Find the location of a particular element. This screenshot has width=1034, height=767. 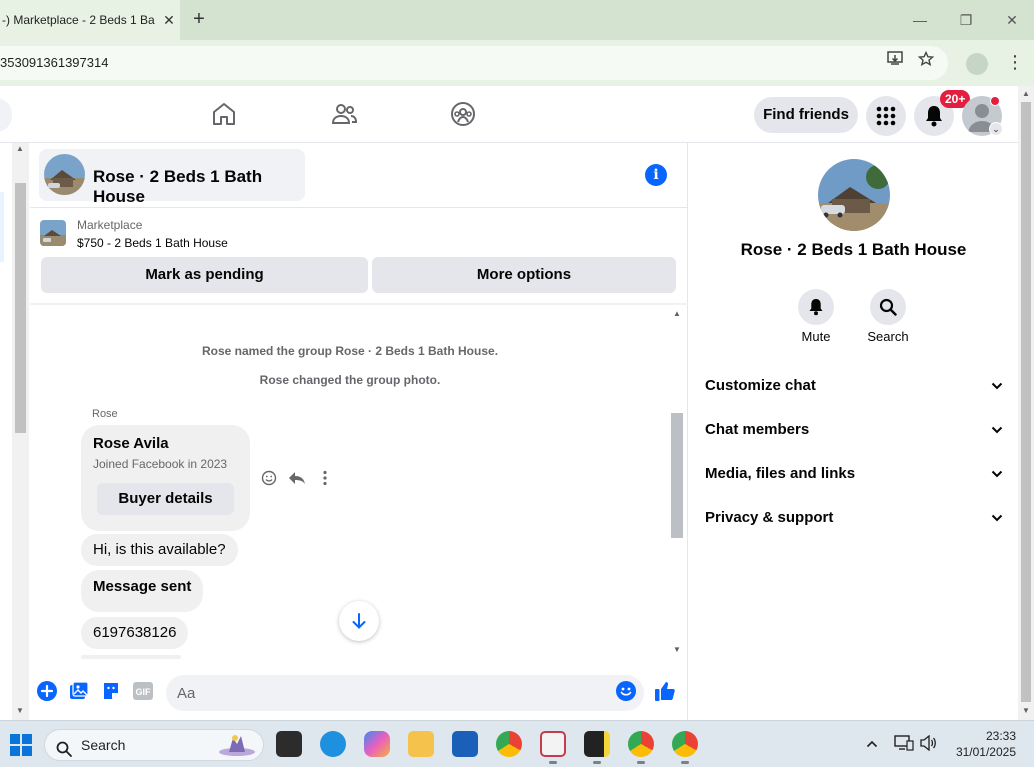

browser-menu-icon: ⋮ is located at coordinates (1015, 62).